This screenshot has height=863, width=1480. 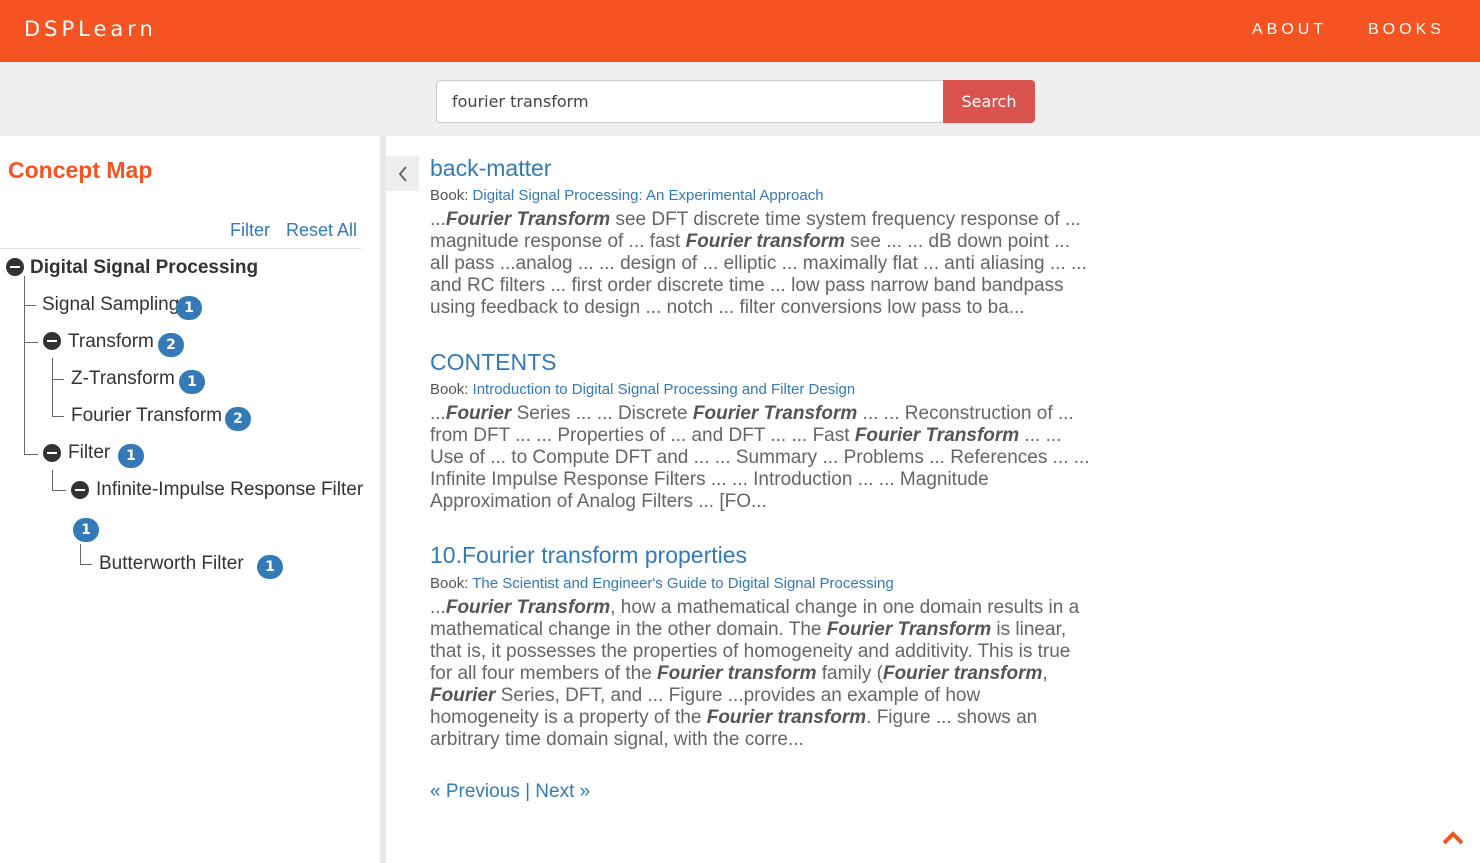 I want to click on nav-about: ABOUT, so click(x=1289, y=30).